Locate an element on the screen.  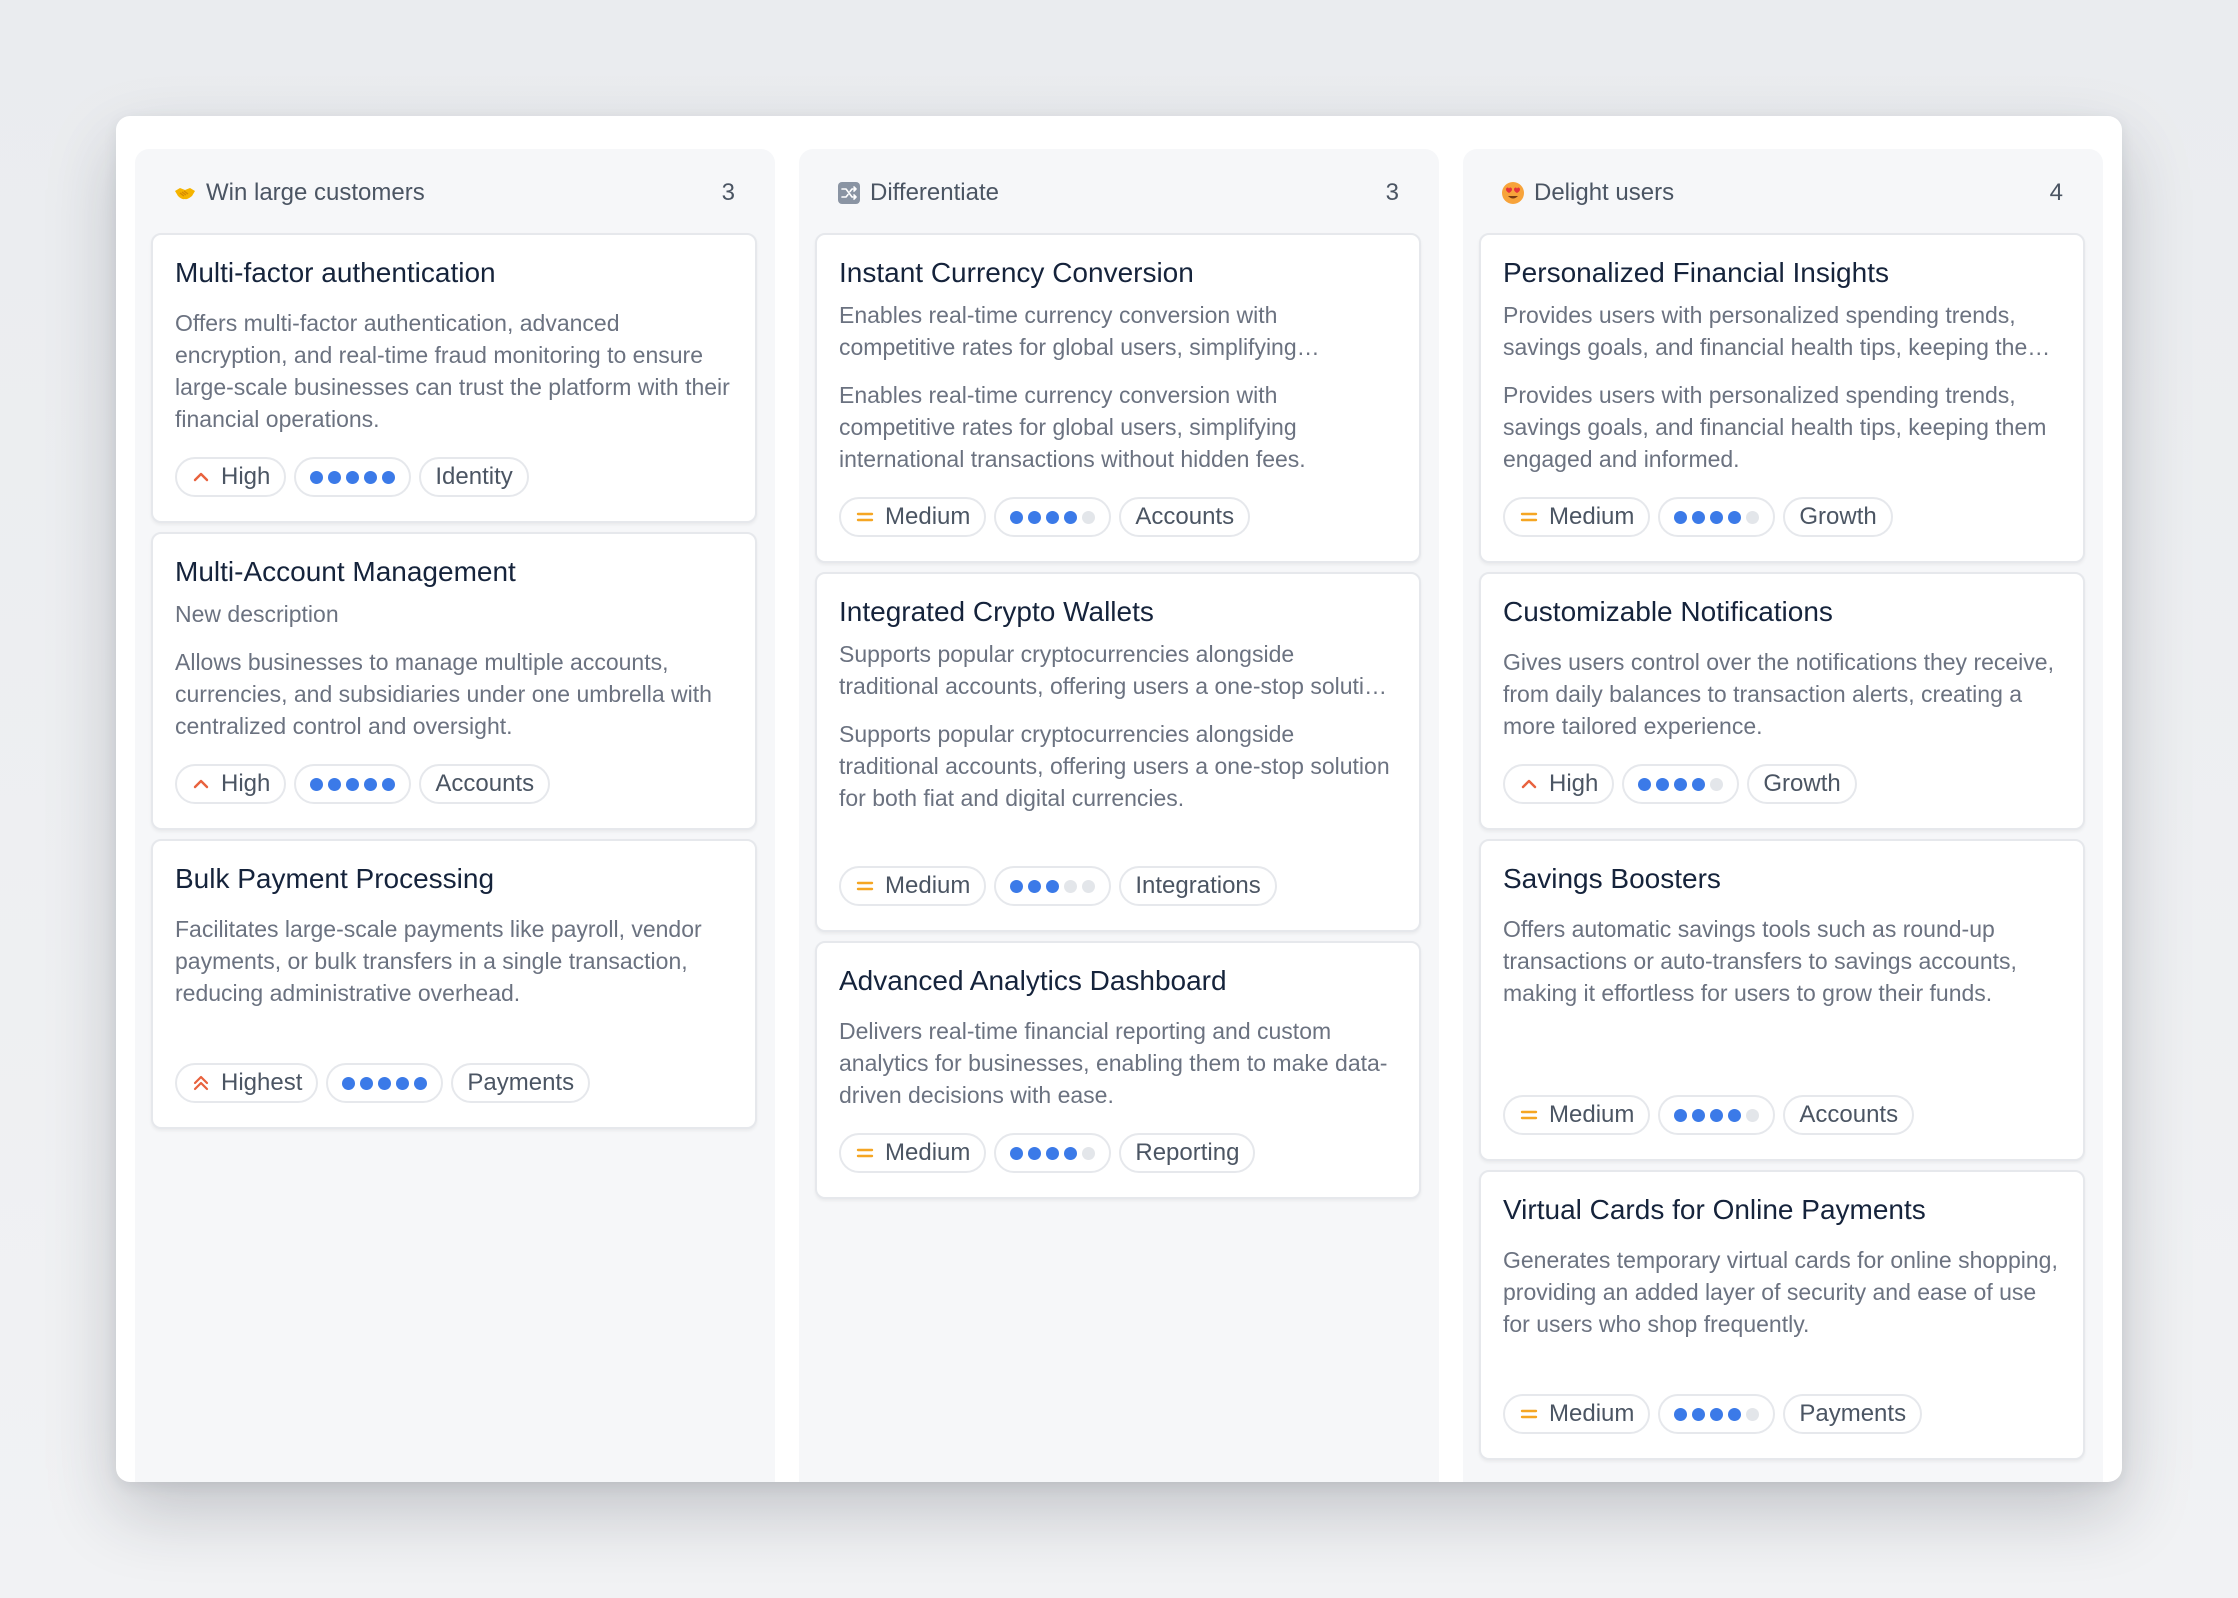
category-label: Identity is located at coordinates (474, 476).